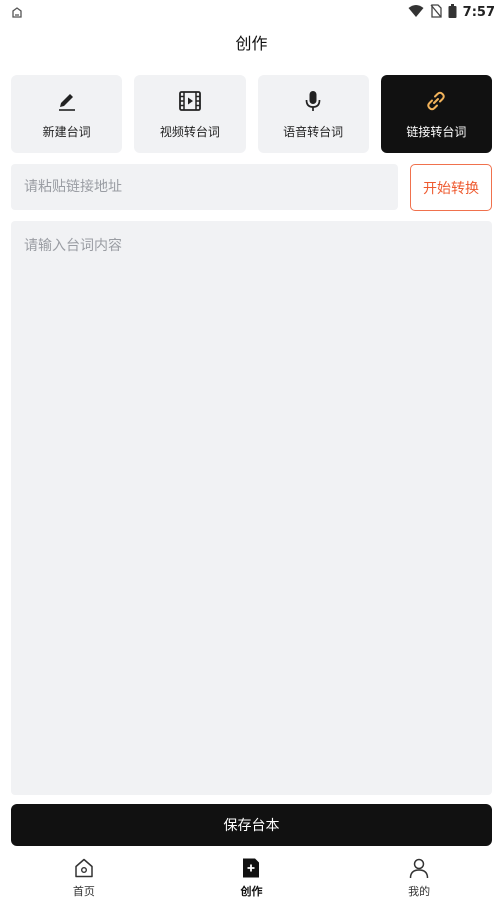 The height and width of the screenshot is (902, 503). Describe the element at coordinates (189, 131) in the screenshot. I see `mode-card-label: 视频转台词` at that location.